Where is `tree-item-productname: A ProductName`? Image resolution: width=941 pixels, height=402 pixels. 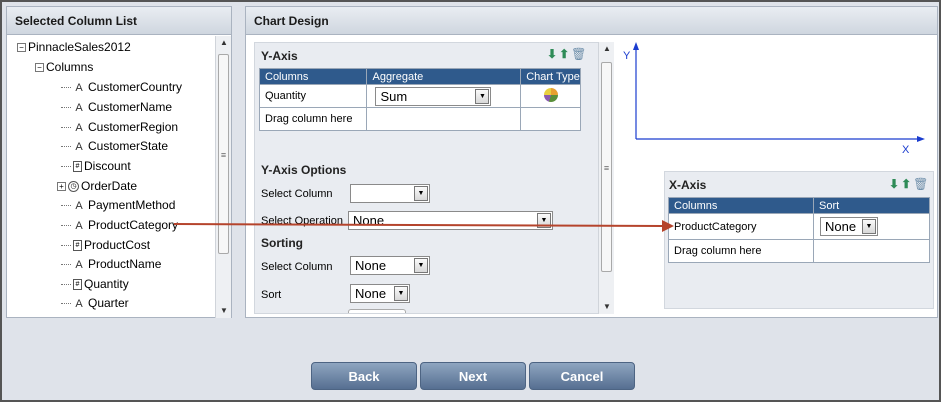
tree-item-productname: A ProductName is located at coordinates (111, 264).